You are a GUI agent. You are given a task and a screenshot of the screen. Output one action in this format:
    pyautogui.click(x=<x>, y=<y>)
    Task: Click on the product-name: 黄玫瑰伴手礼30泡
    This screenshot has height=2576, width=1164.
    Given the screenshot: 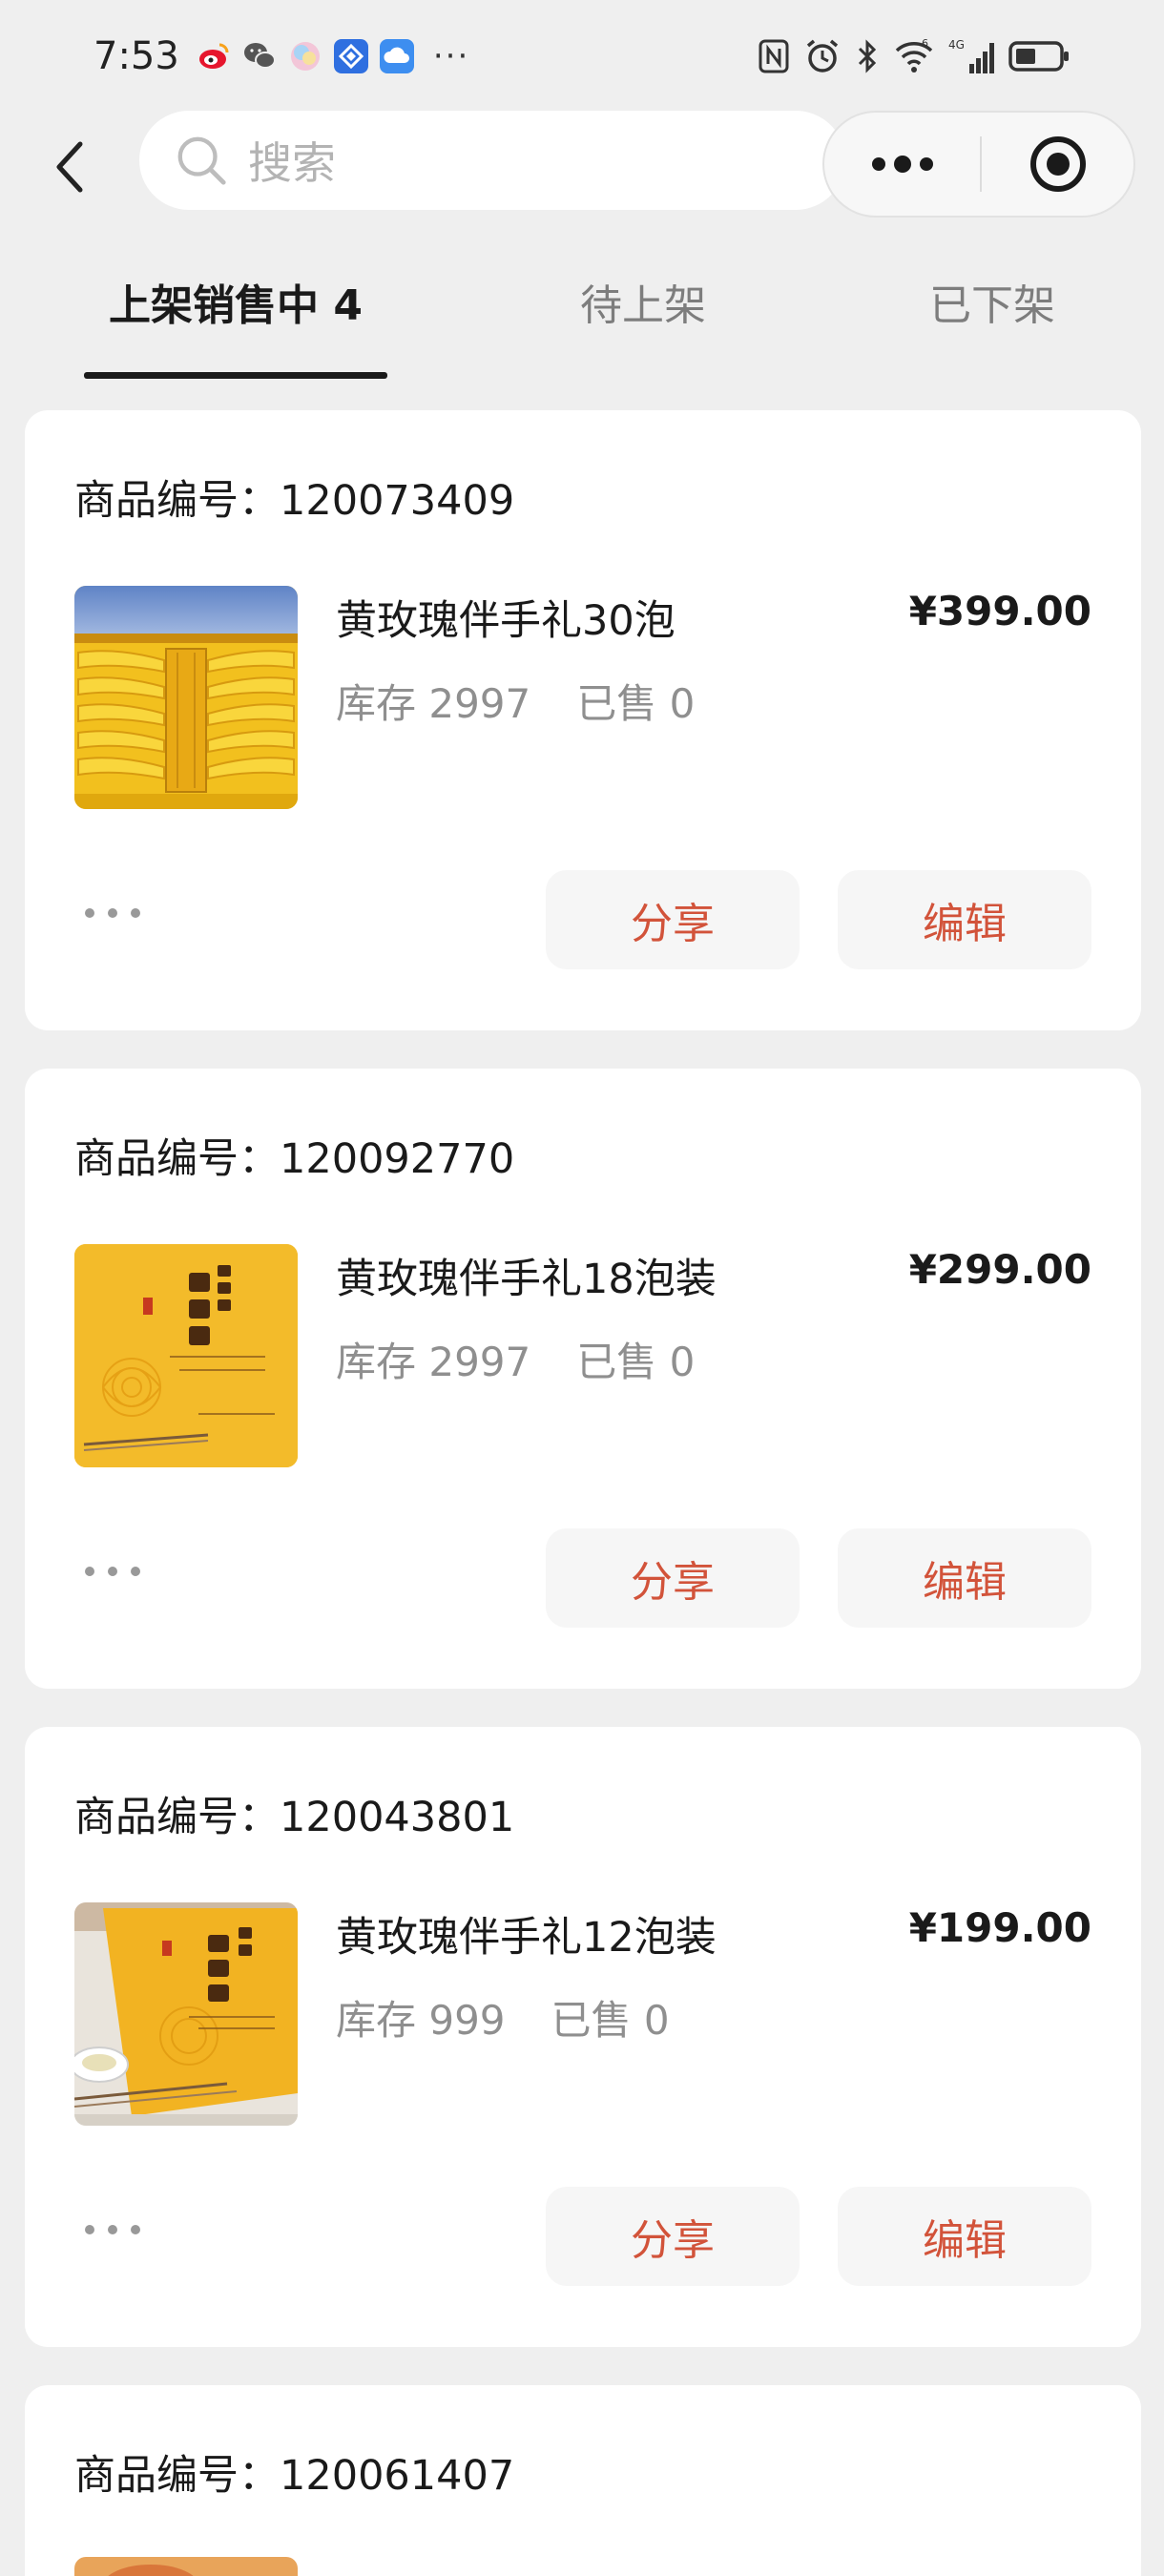 What is the action you would take?
    pyautogui.click(x=506, y=617)
    